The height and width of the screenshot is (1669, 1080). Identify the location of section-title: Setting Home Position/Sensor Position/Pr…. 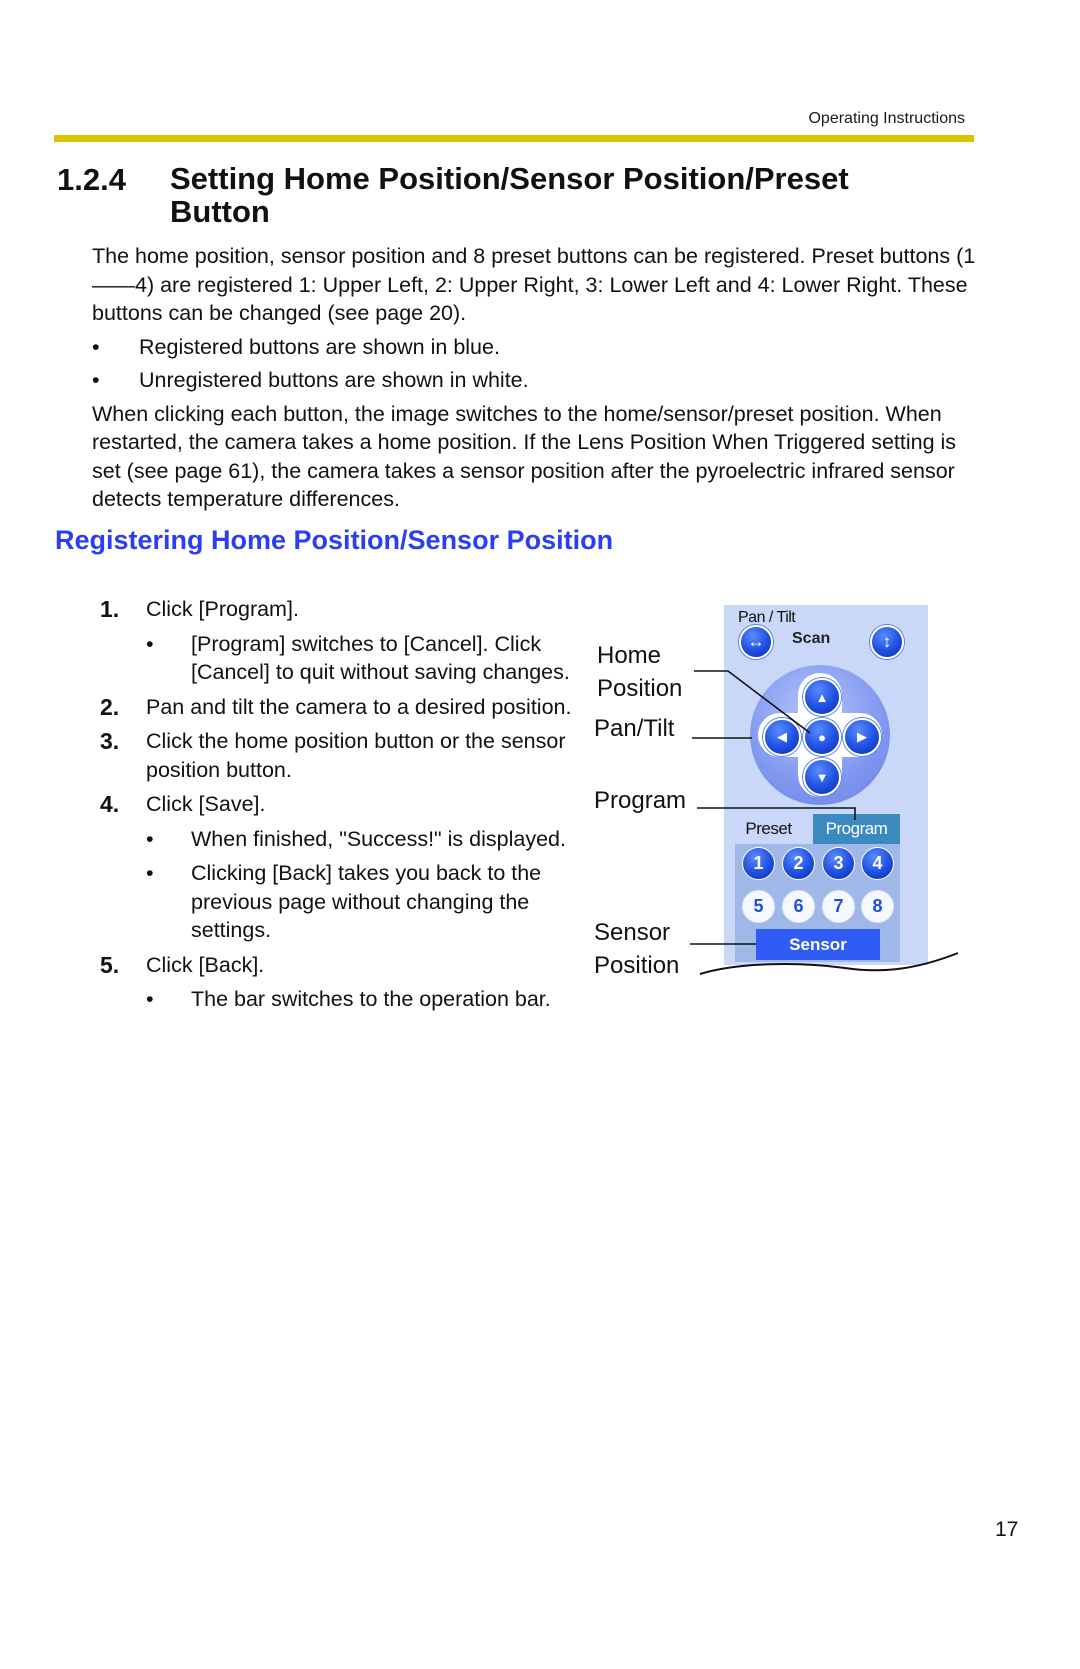
(509, 195).